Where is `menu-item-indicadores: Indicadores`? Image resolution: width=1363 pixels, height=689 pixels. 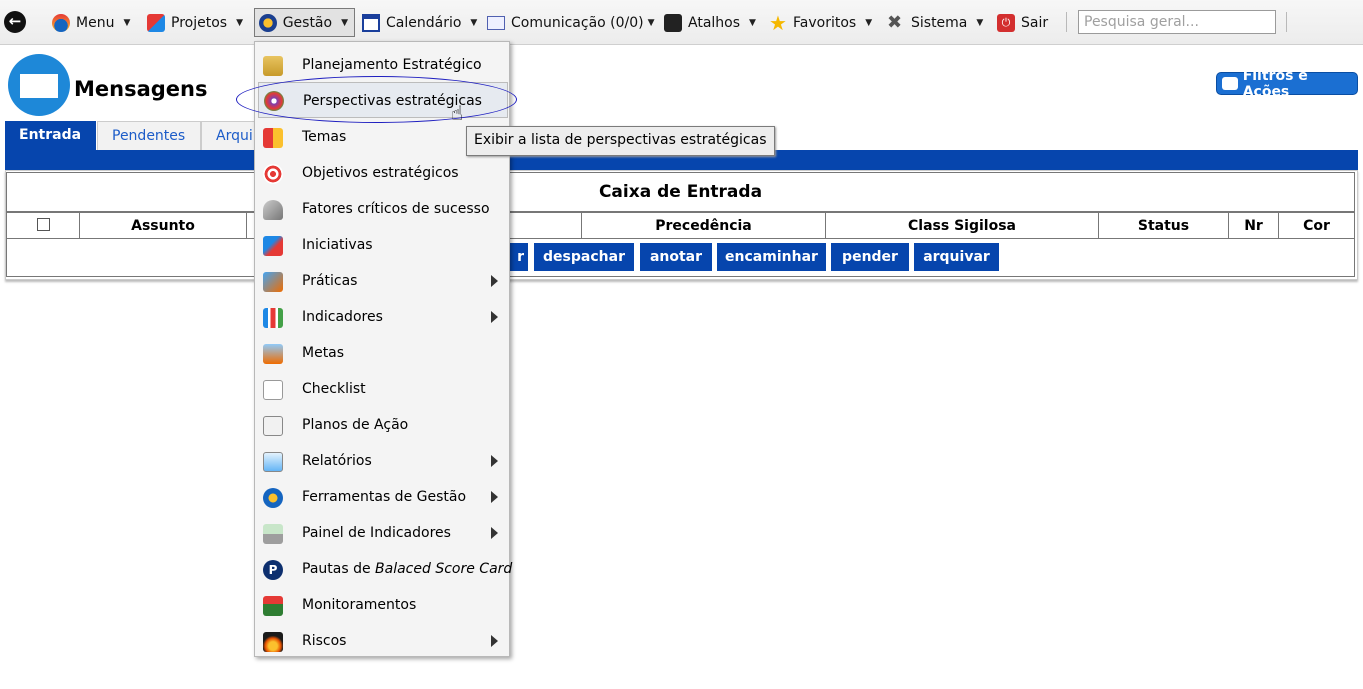
menu-item-indicadores: Indicadores is located at coordinates (382, 318).